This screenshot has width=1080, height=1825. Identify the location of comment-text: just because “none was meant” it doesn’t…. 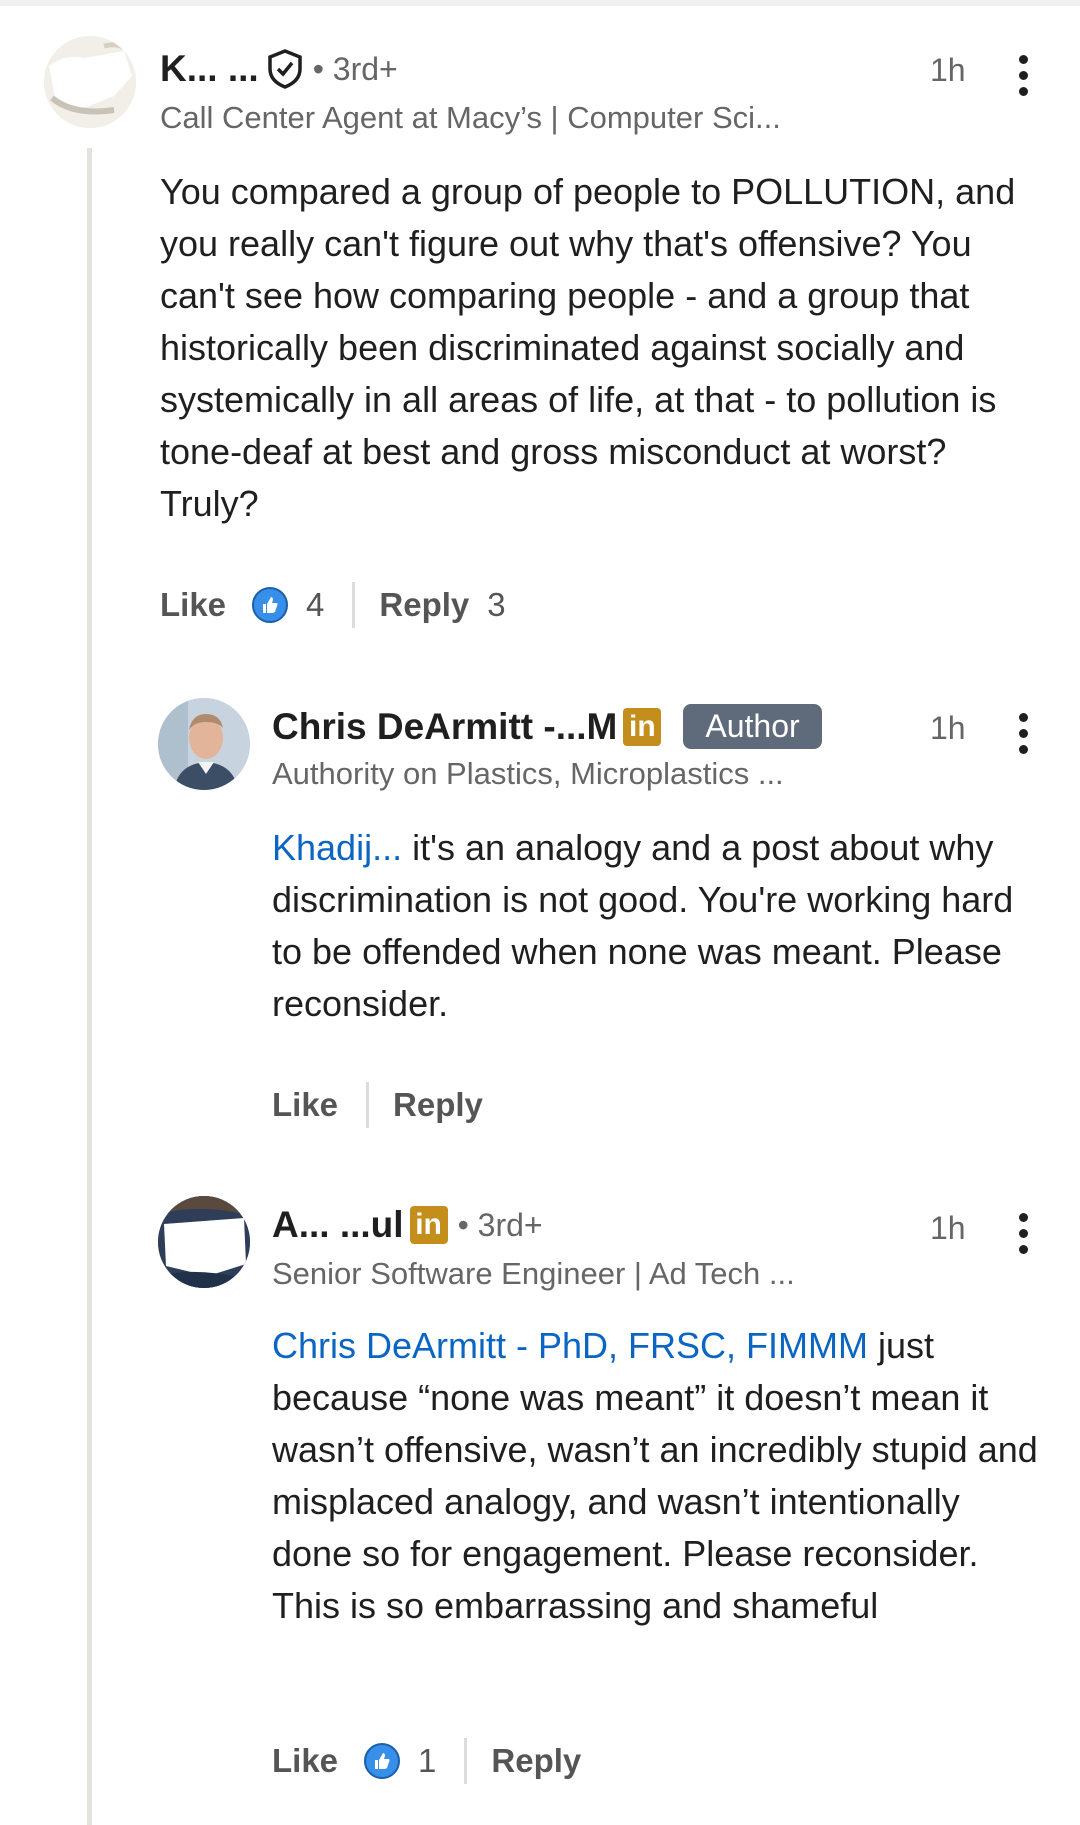
(655, 1475).